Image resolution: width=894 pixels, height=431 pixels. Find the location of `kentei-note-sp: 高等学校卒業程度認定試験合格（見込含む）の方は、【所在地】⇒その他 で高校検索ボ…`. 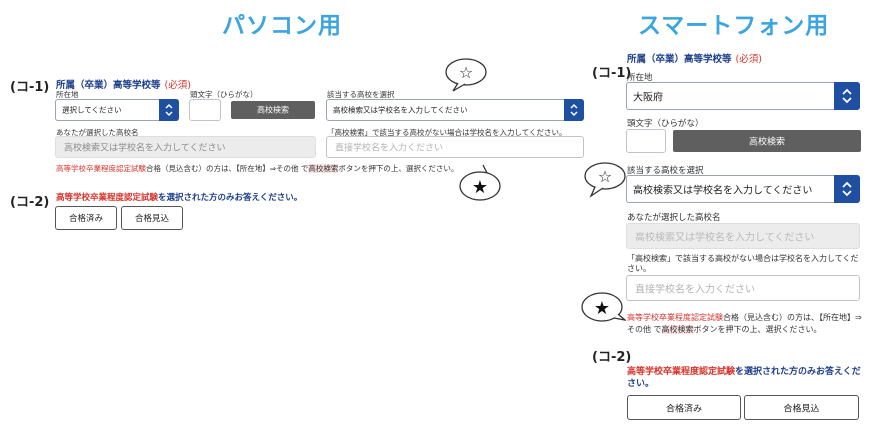

kentei-note-sp: 高等学校卒業程度認定試験合格（見込含む）の方は、【所在地】⇒その他 で高校検索ボ… is located at coordinates (745, 323).